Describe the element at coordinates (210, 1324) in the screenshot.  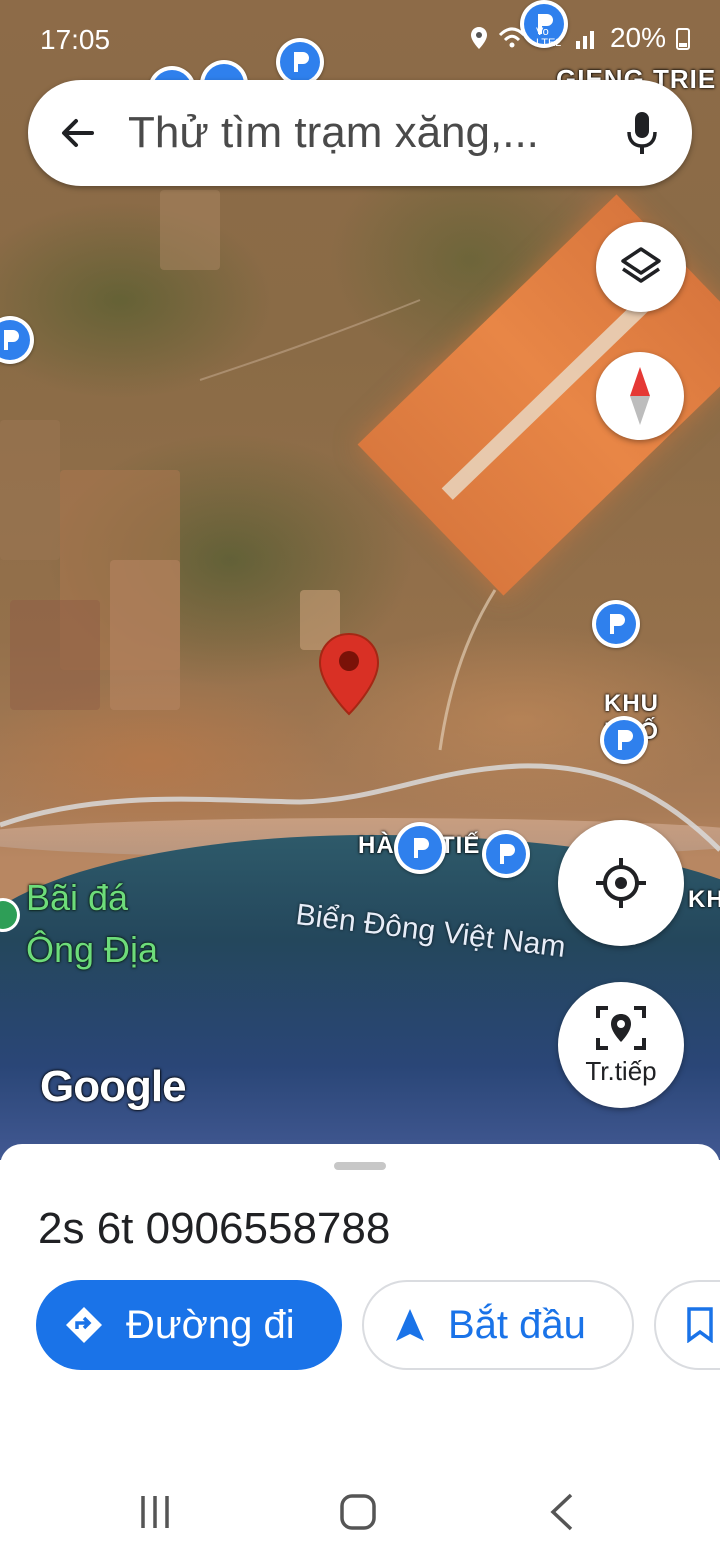
I see `directions-label: Đường đi` at that location.